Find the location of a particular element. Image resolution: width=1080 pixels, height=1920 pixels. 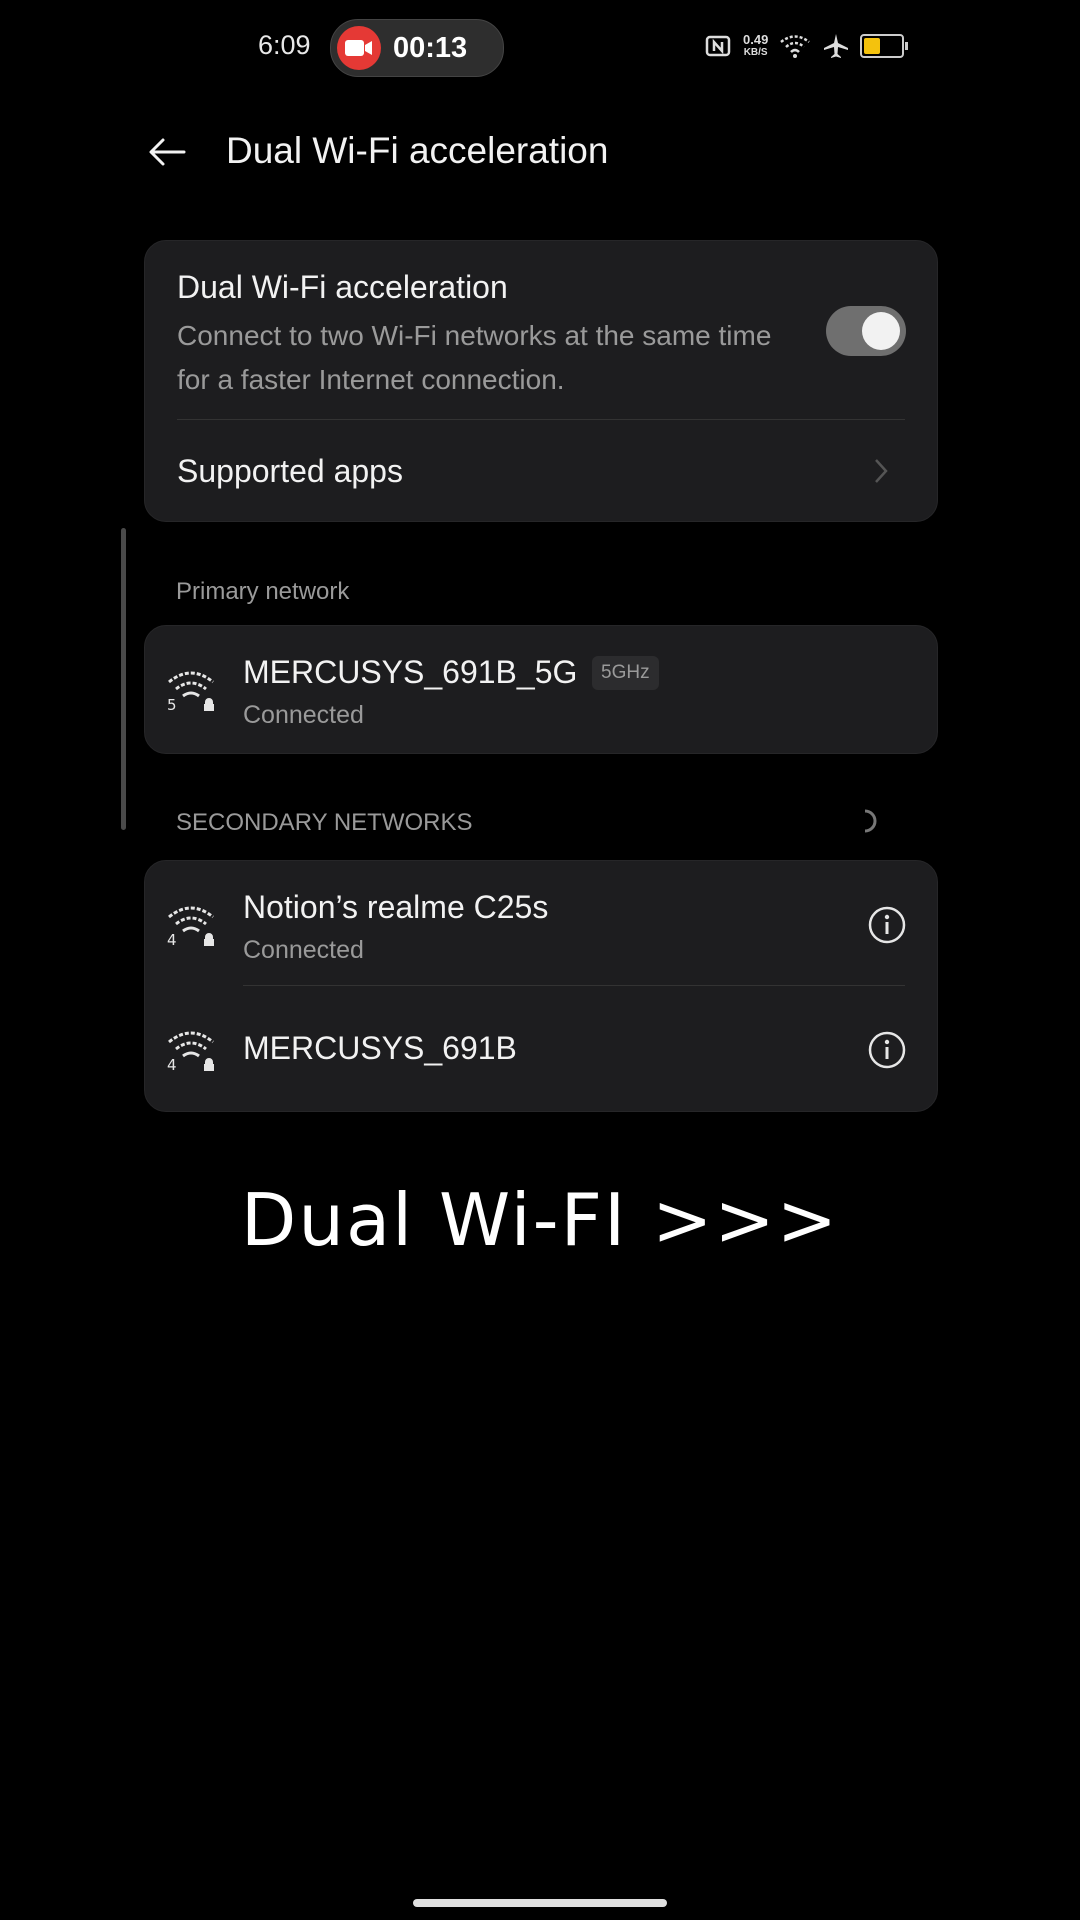

video-caption-overlay: Dual Wi-FI >>> is located at coordinates (540, 1220).